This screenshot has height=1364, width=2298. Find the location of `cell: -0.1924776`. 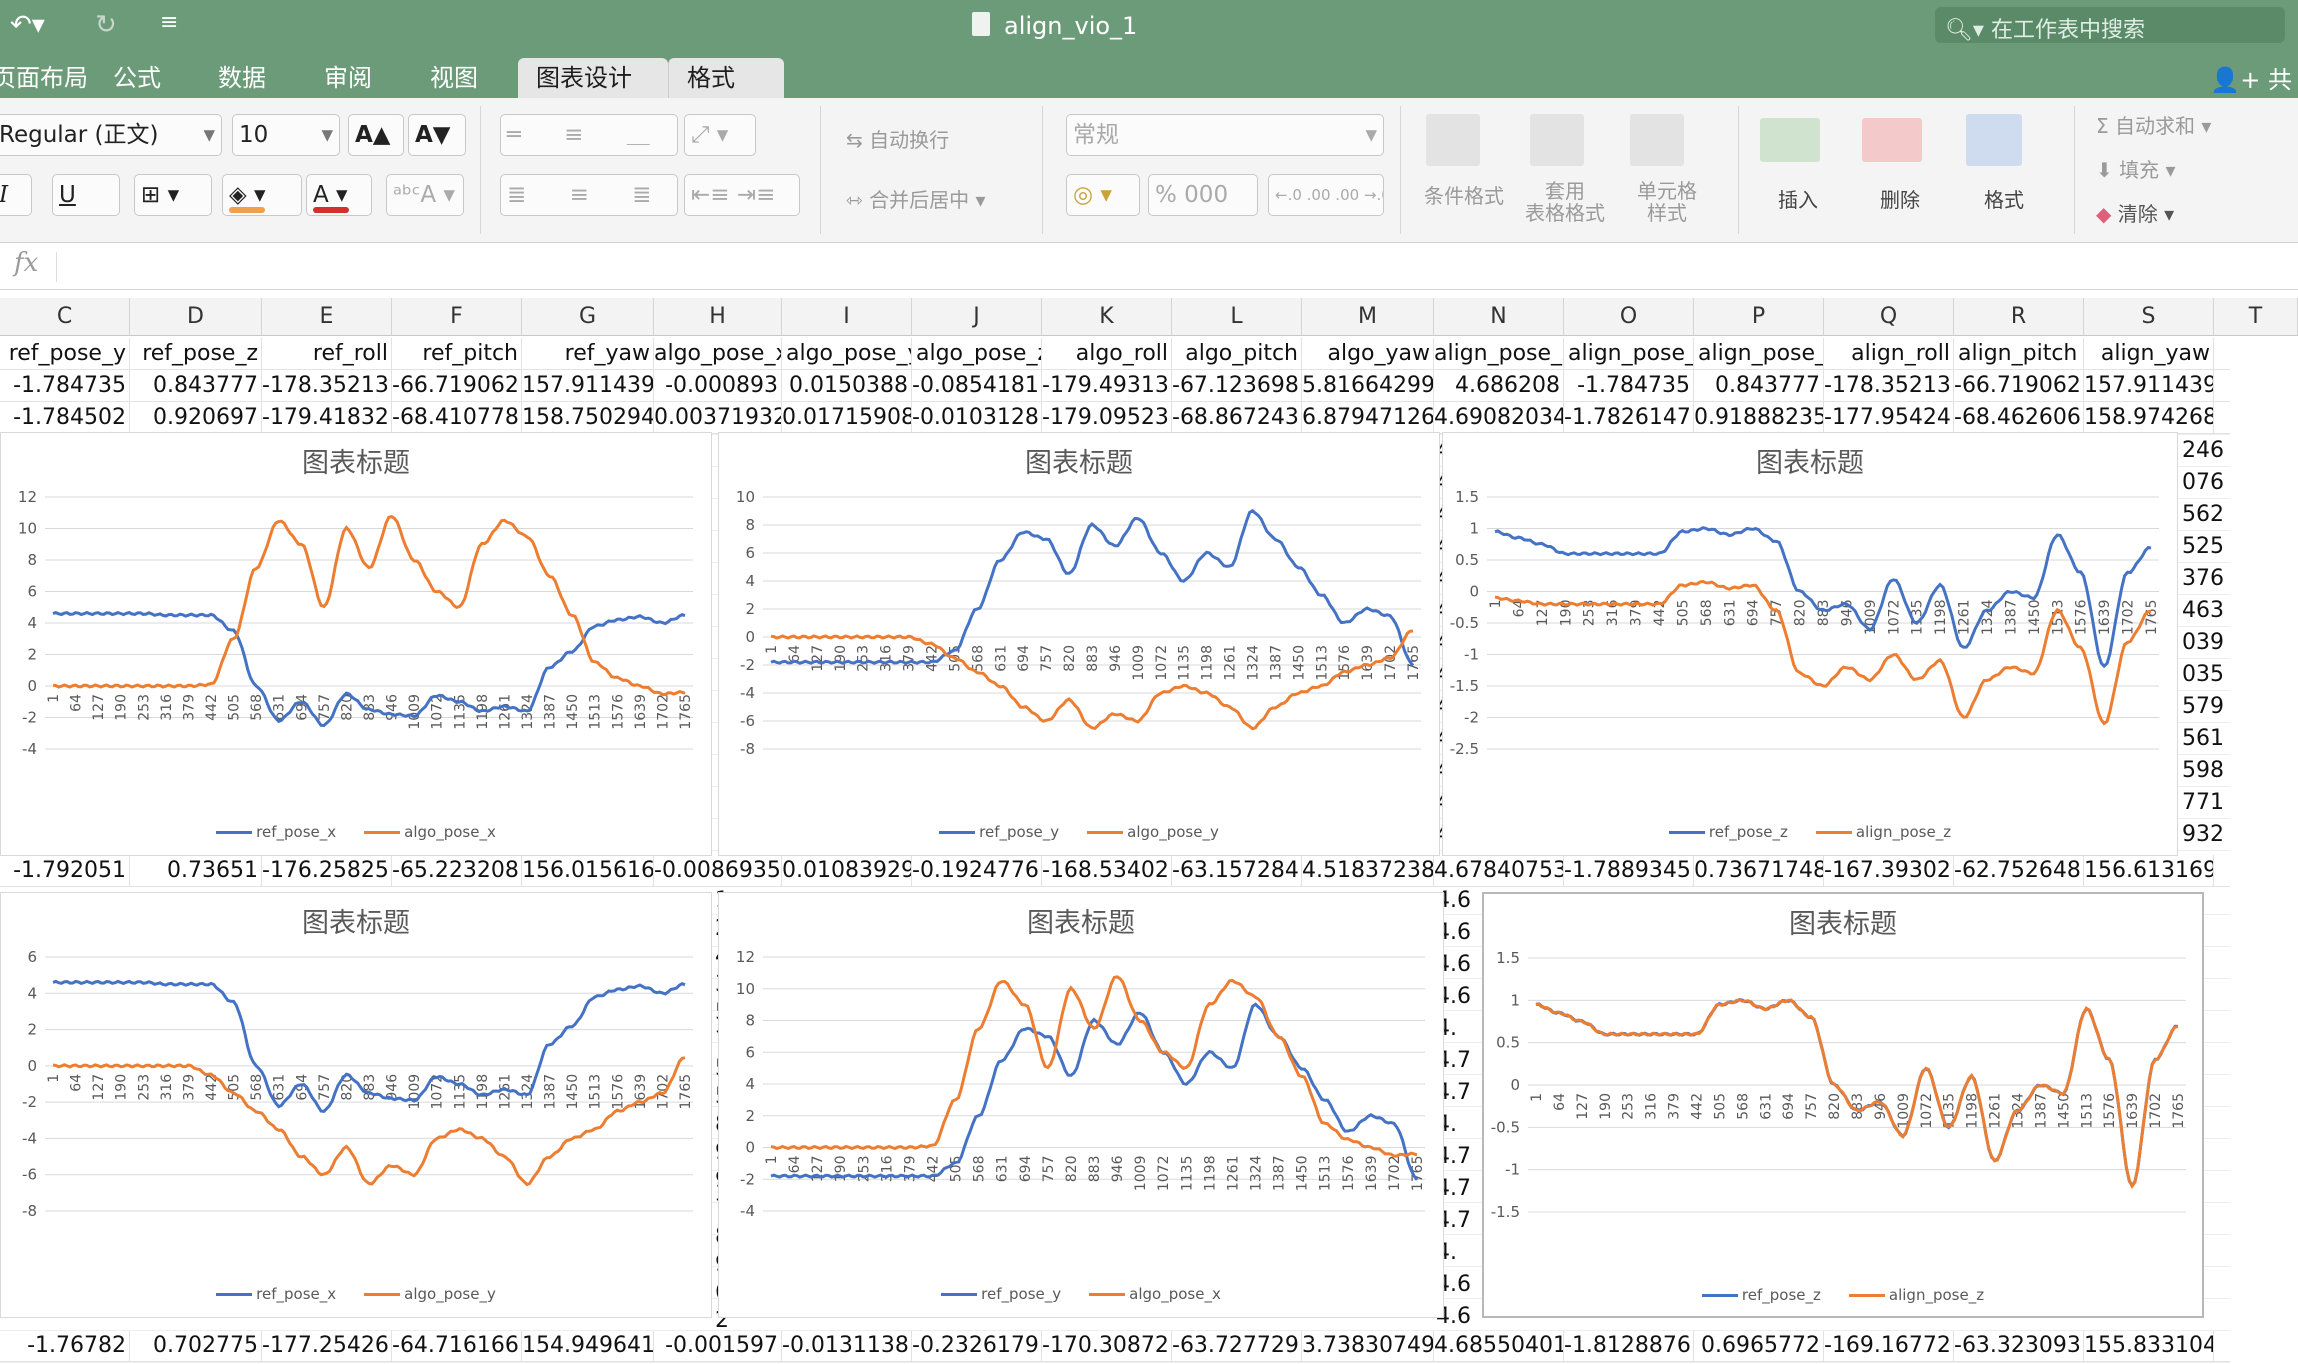

cell: -0.1924776 is located at coordinates (977, 871).